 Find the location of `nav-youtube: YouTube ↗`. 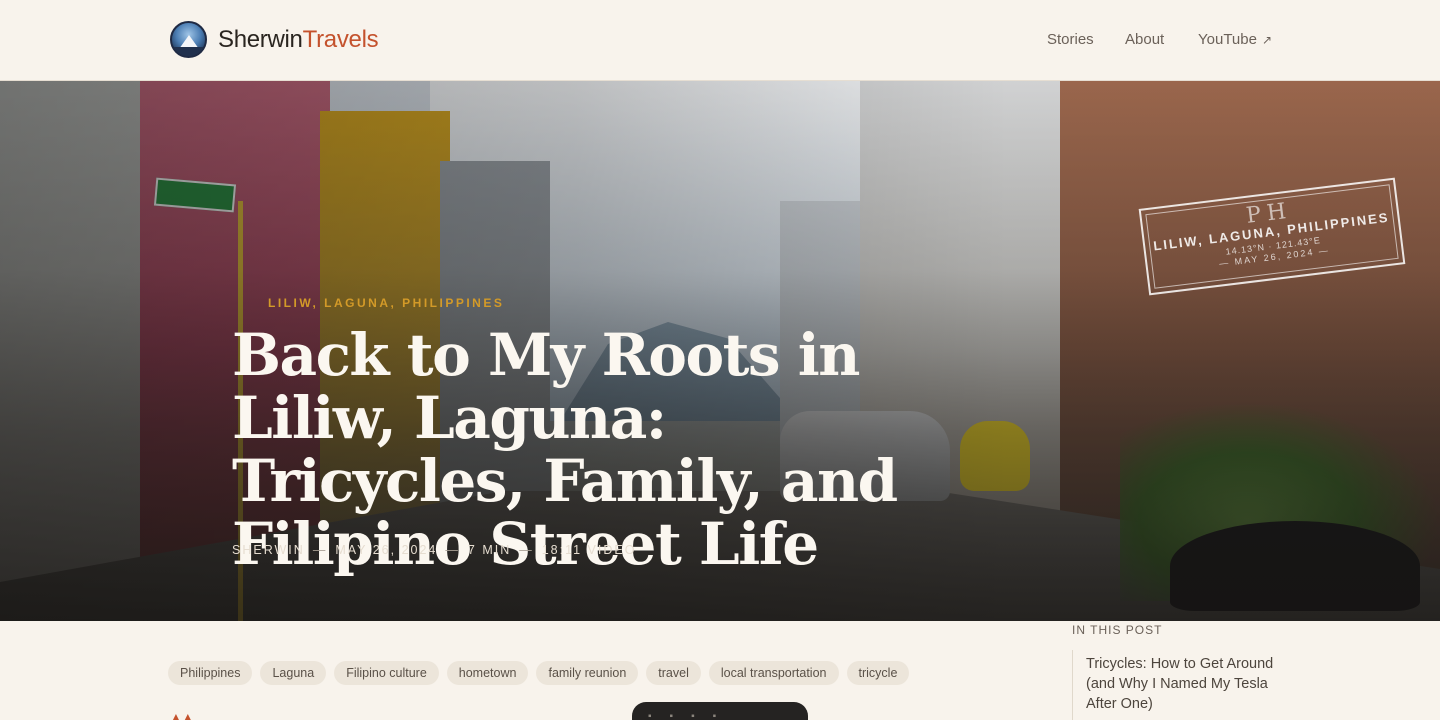

nav-youtube: YouTube ↗ is located at coordinates (1235, 39).